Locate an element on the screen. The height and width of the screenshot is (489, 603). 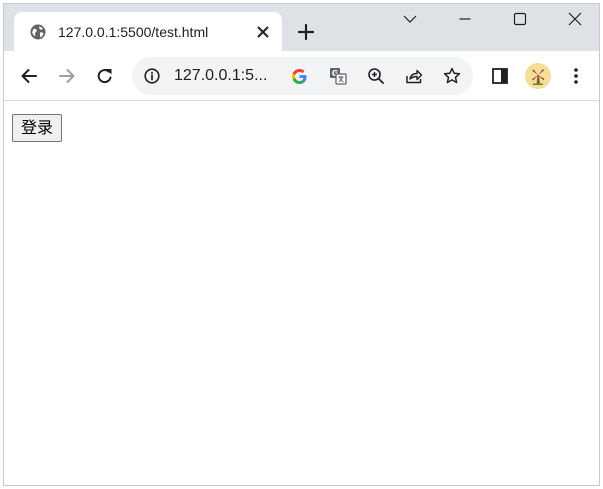
windmill-icon is located at coordinates (538, 77).